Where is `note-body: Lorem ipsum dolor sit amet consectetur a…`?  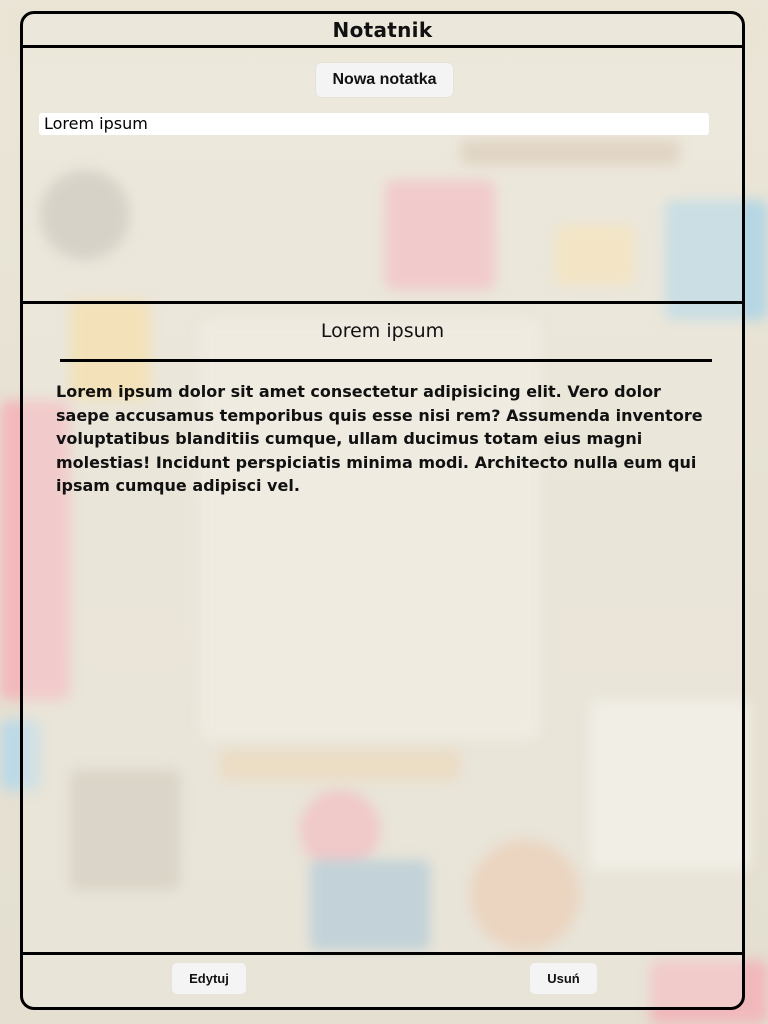 note-body: Lorem ipsum dolor sit amet consectetur a… is located at coordinates (379, 438).